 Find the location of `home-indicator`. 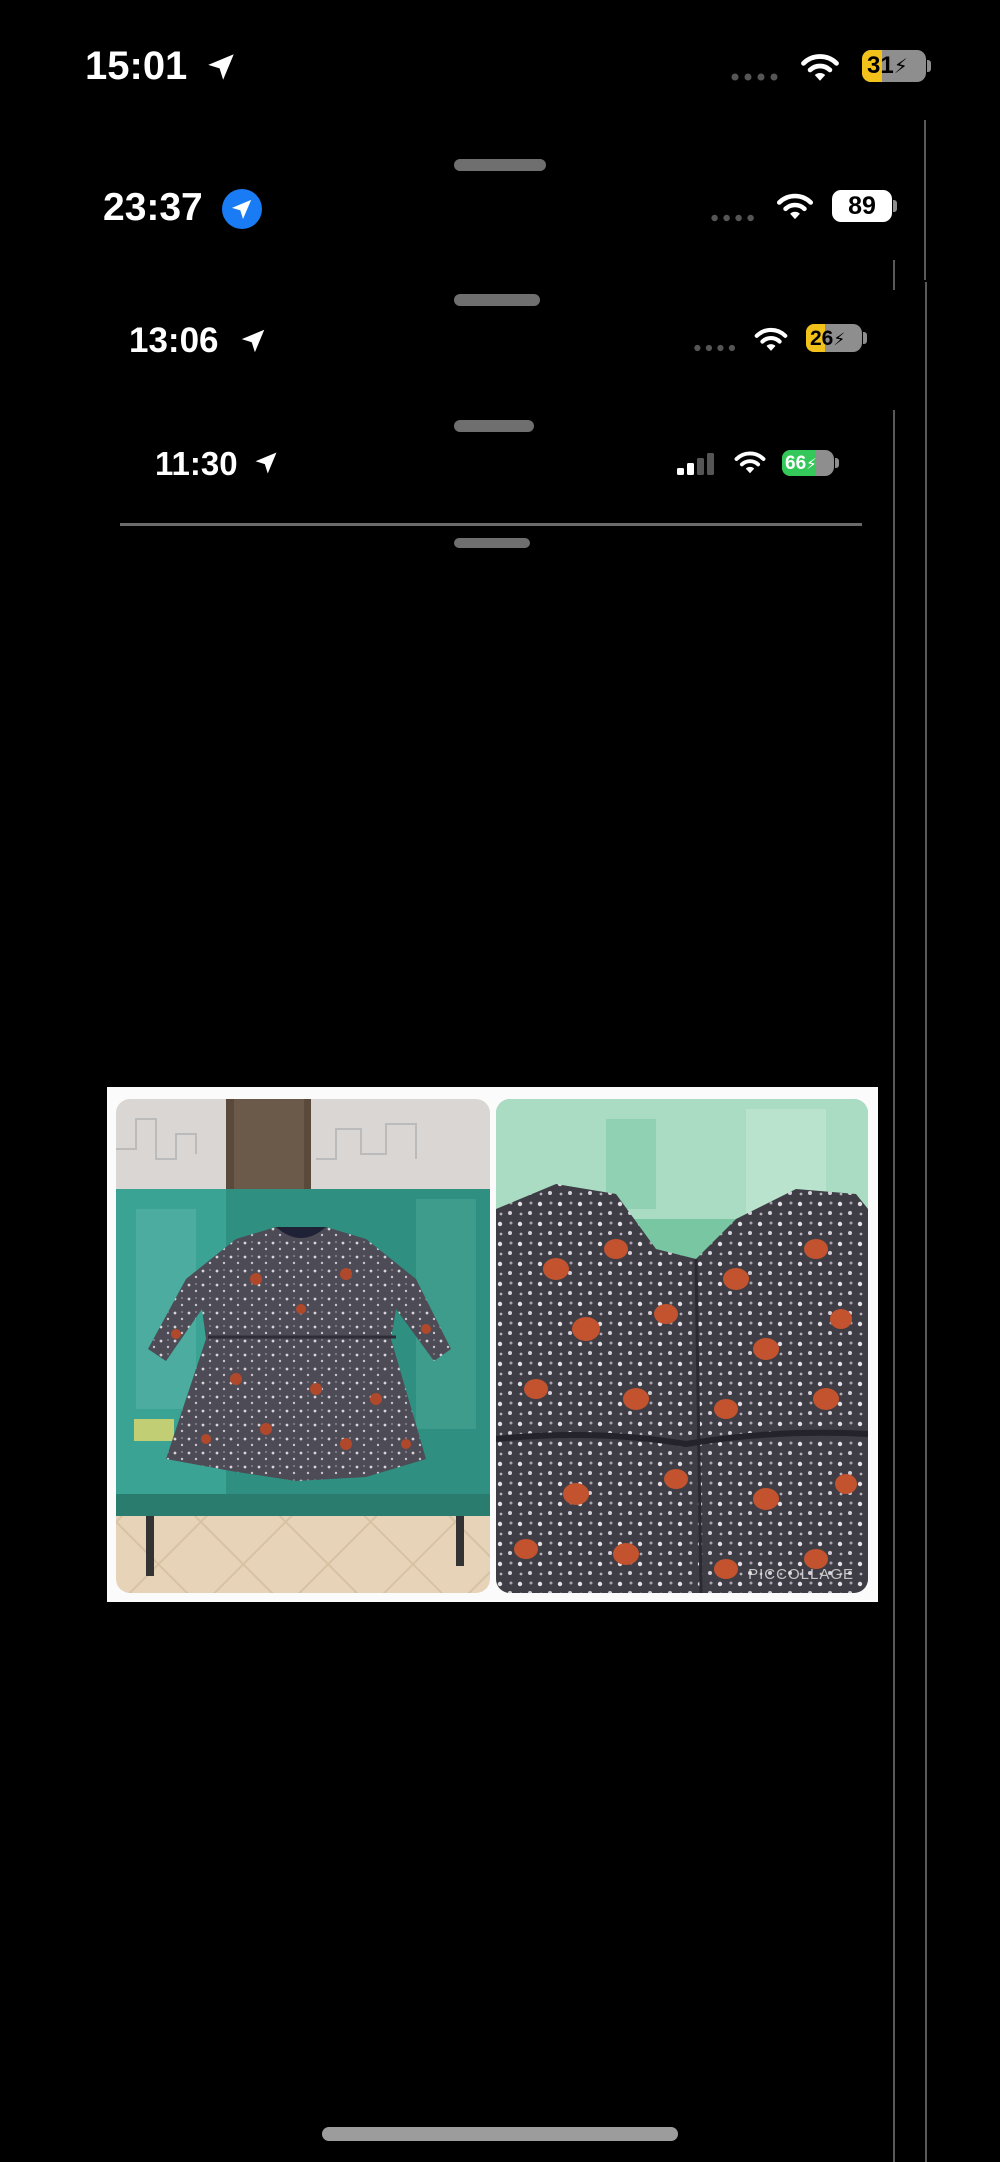

home-indicator is located at coordinates (500, 2134).